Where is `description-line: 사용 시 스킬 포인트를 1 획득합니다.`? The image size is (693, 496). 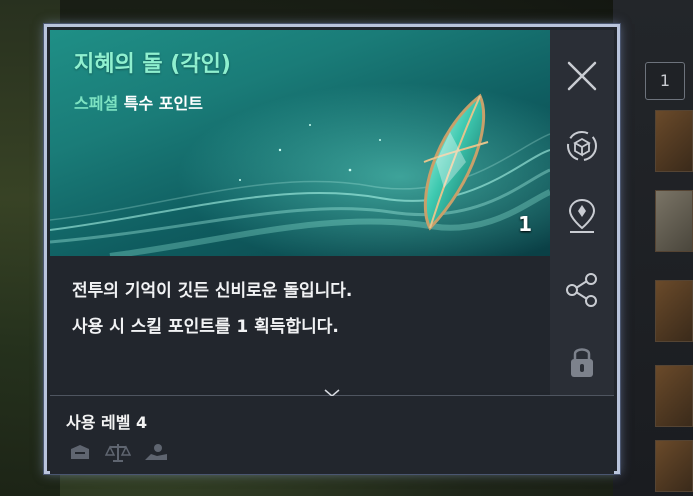
description-line: 사용 시 스킬 포인트를 1 획득합니다. is located at coordinates (205, 327).